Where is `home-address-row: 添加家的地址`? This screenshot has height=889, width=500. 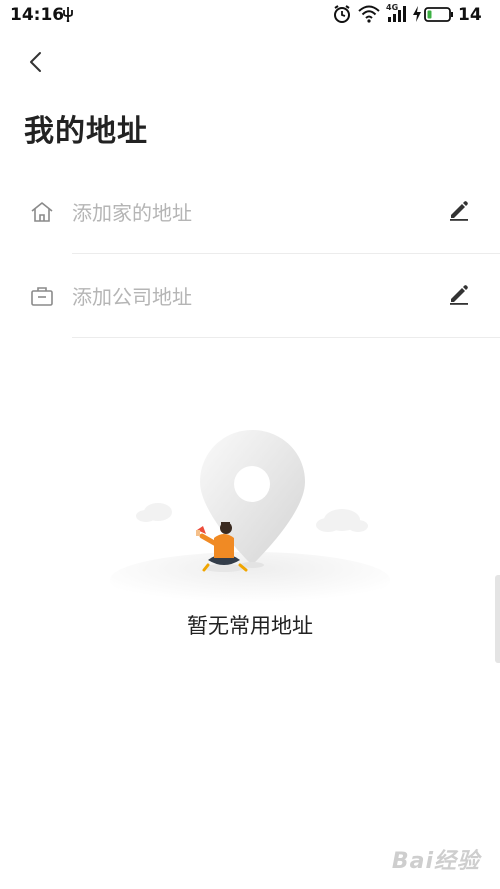 home-address-row: 添加家的地址 is located at coordinates (250, 212).